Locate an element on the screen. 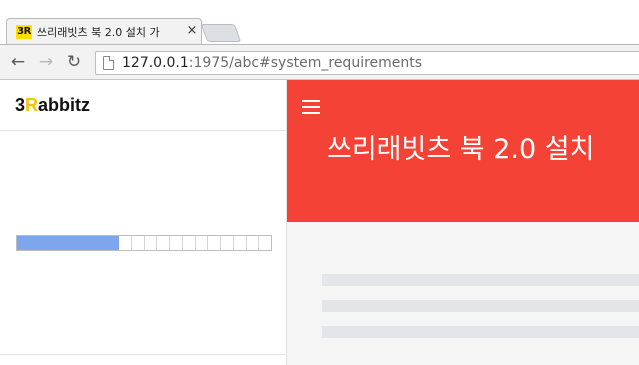 Image resolution: width=639 pixels, height=365 pixels. tab-title: 쓰리래빗츠 북 2.0 설치 가 is located at coordinates (98, 32).